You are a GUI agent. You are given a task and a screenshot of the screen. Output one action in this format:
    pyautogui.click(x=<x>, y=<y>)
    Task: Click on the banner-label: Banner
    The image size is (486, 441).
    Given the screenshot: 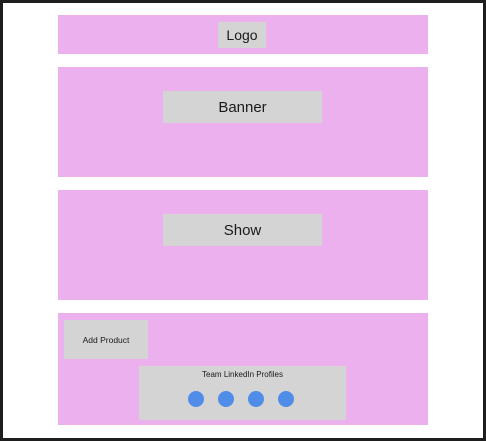 What is the action you would take?
    pyautogui.click(x=242, y=107)
    